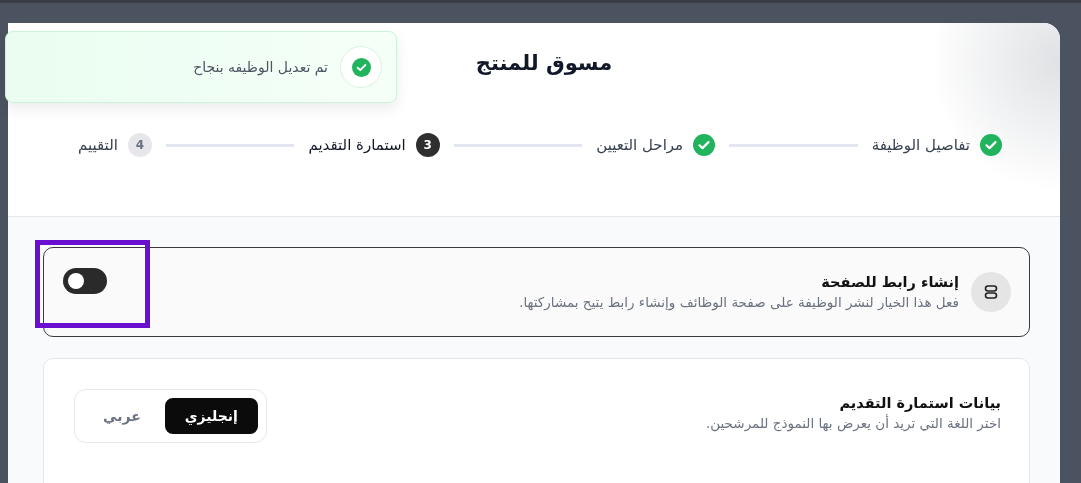 This screenshot has height=483, width=1081. Describe the element at coordinates (211, 416) in the screenshot. I see `language-option: إنجليزي` at that location.